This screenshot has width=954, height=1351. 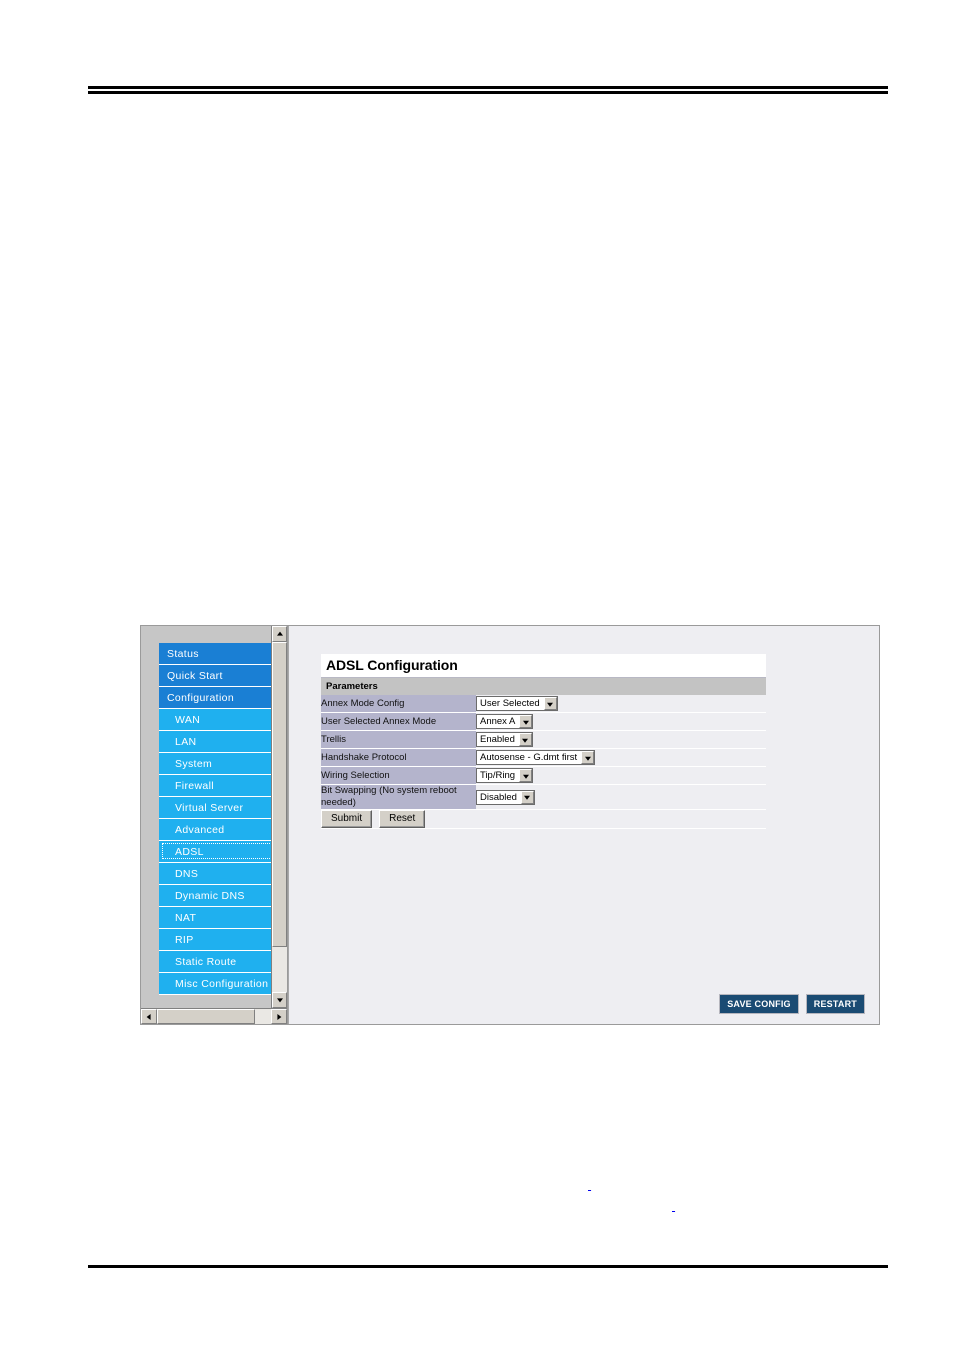 I want to click on parameter-value-cell: Disabled, so click(x=621, y=797).